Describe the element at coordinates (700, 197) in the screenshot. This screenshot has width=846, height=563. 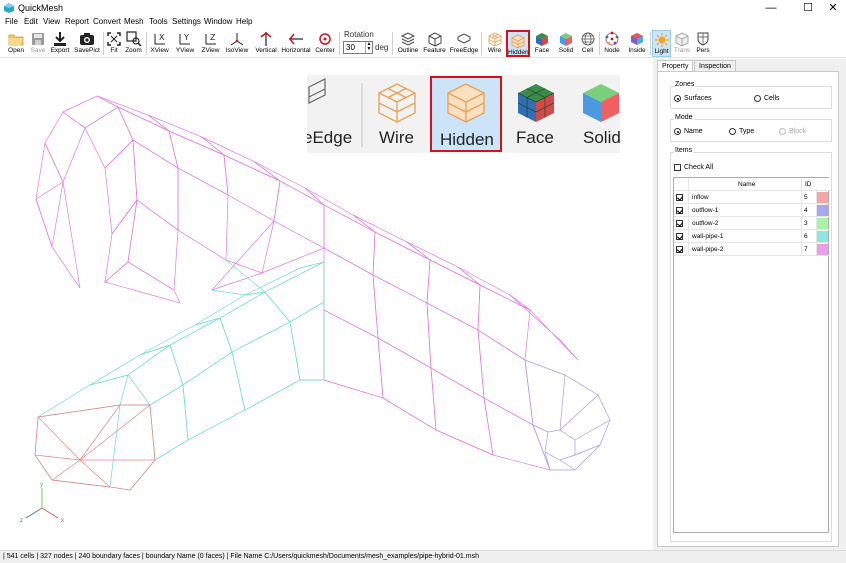
I see `row-name: inflow` at that location.